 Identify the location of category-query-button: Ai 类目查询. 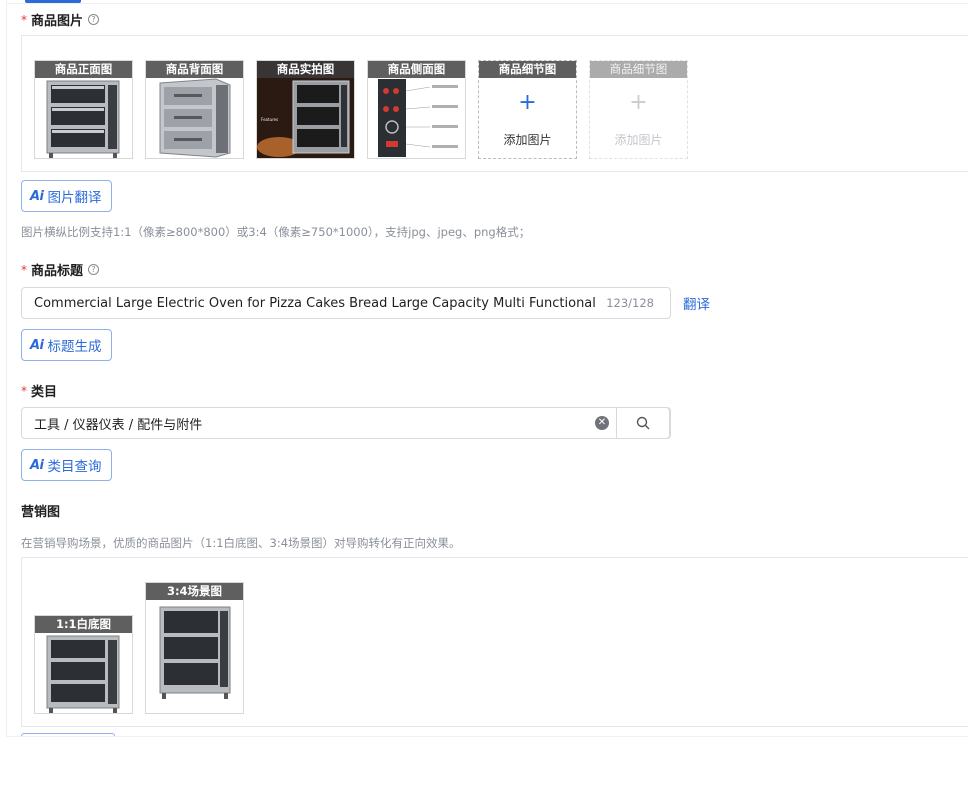
(66, 465).